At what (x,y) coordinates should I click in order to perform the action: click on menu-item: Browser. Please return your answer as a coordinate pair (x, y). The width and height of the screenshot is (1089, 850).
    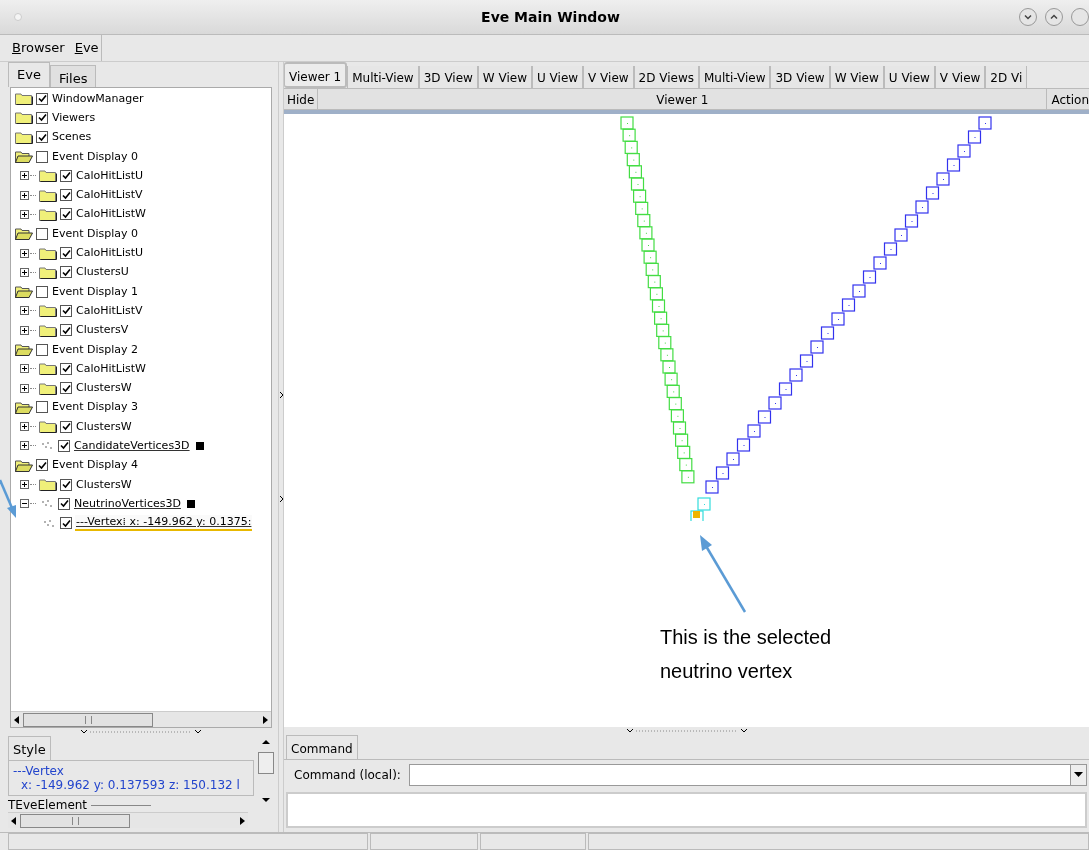
    Looking at the image, I should click on (38, 48).